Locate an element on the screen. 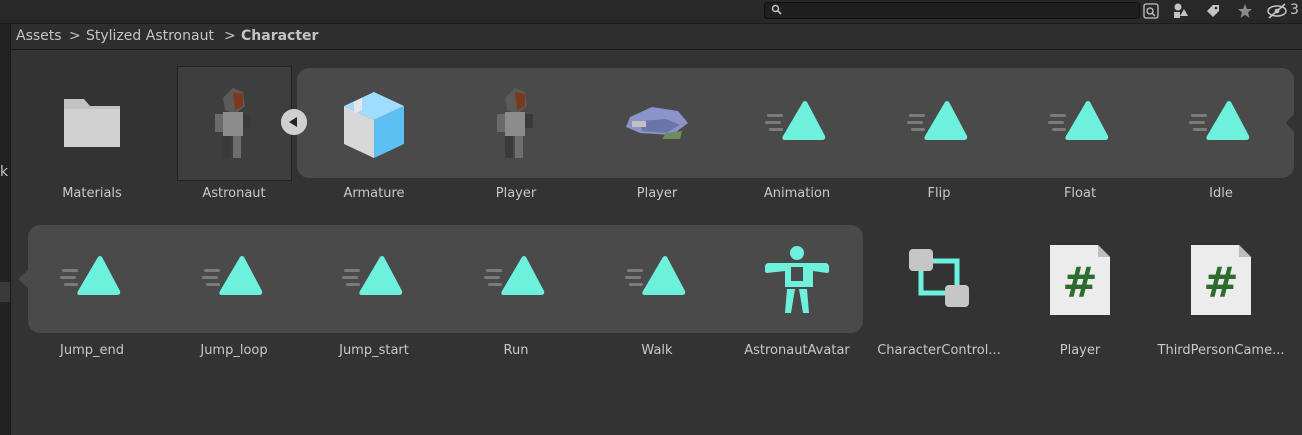 Image resolution: width=1302 pixels, height=435 pixels. asset-idle-clip: Idle is located at coordinates (1221, 155).